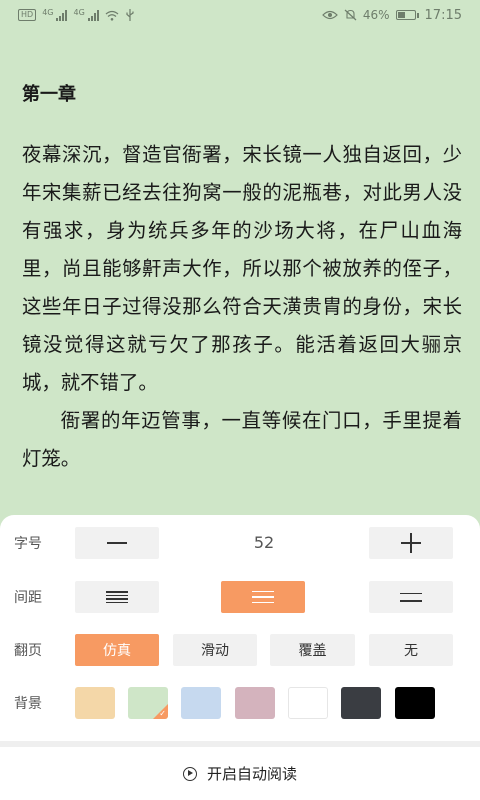  I want to click on page-turn-label: 翻页, so click(28, 651).